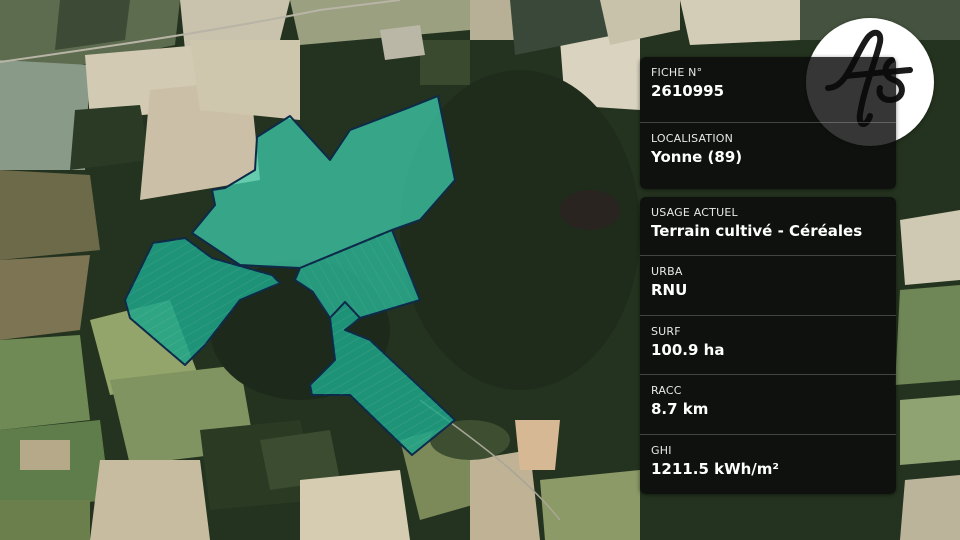 The width and height of the screenshot is (960, 540). I want to click on usage-label: USAGE ACTUEL, so click(694, 212).